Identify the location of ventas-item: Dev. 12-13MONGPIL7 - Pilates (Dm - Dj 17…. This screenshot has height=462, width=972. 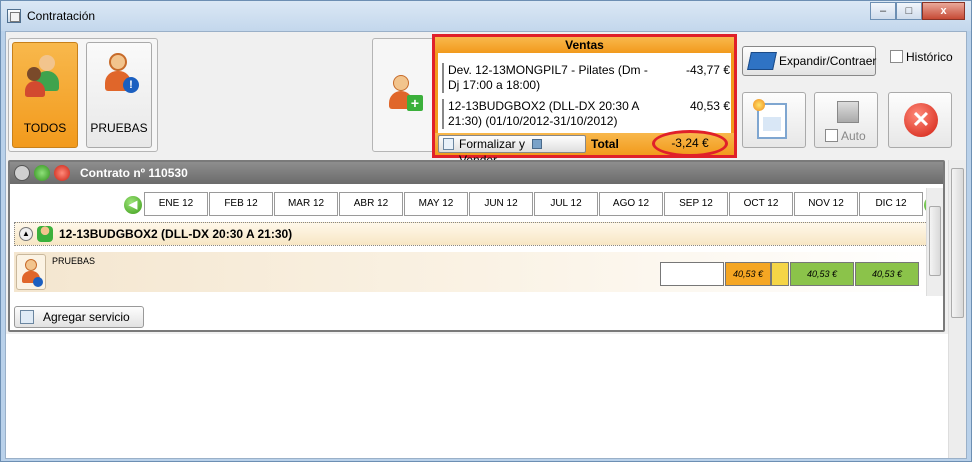
(586, 78).